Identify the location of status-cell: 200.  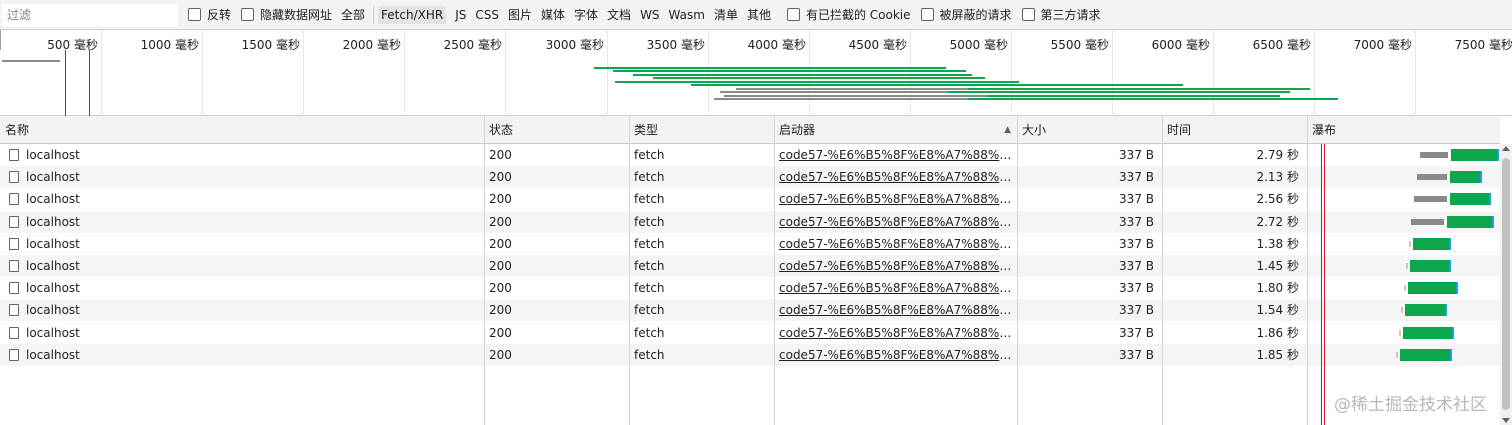
(500, 332).